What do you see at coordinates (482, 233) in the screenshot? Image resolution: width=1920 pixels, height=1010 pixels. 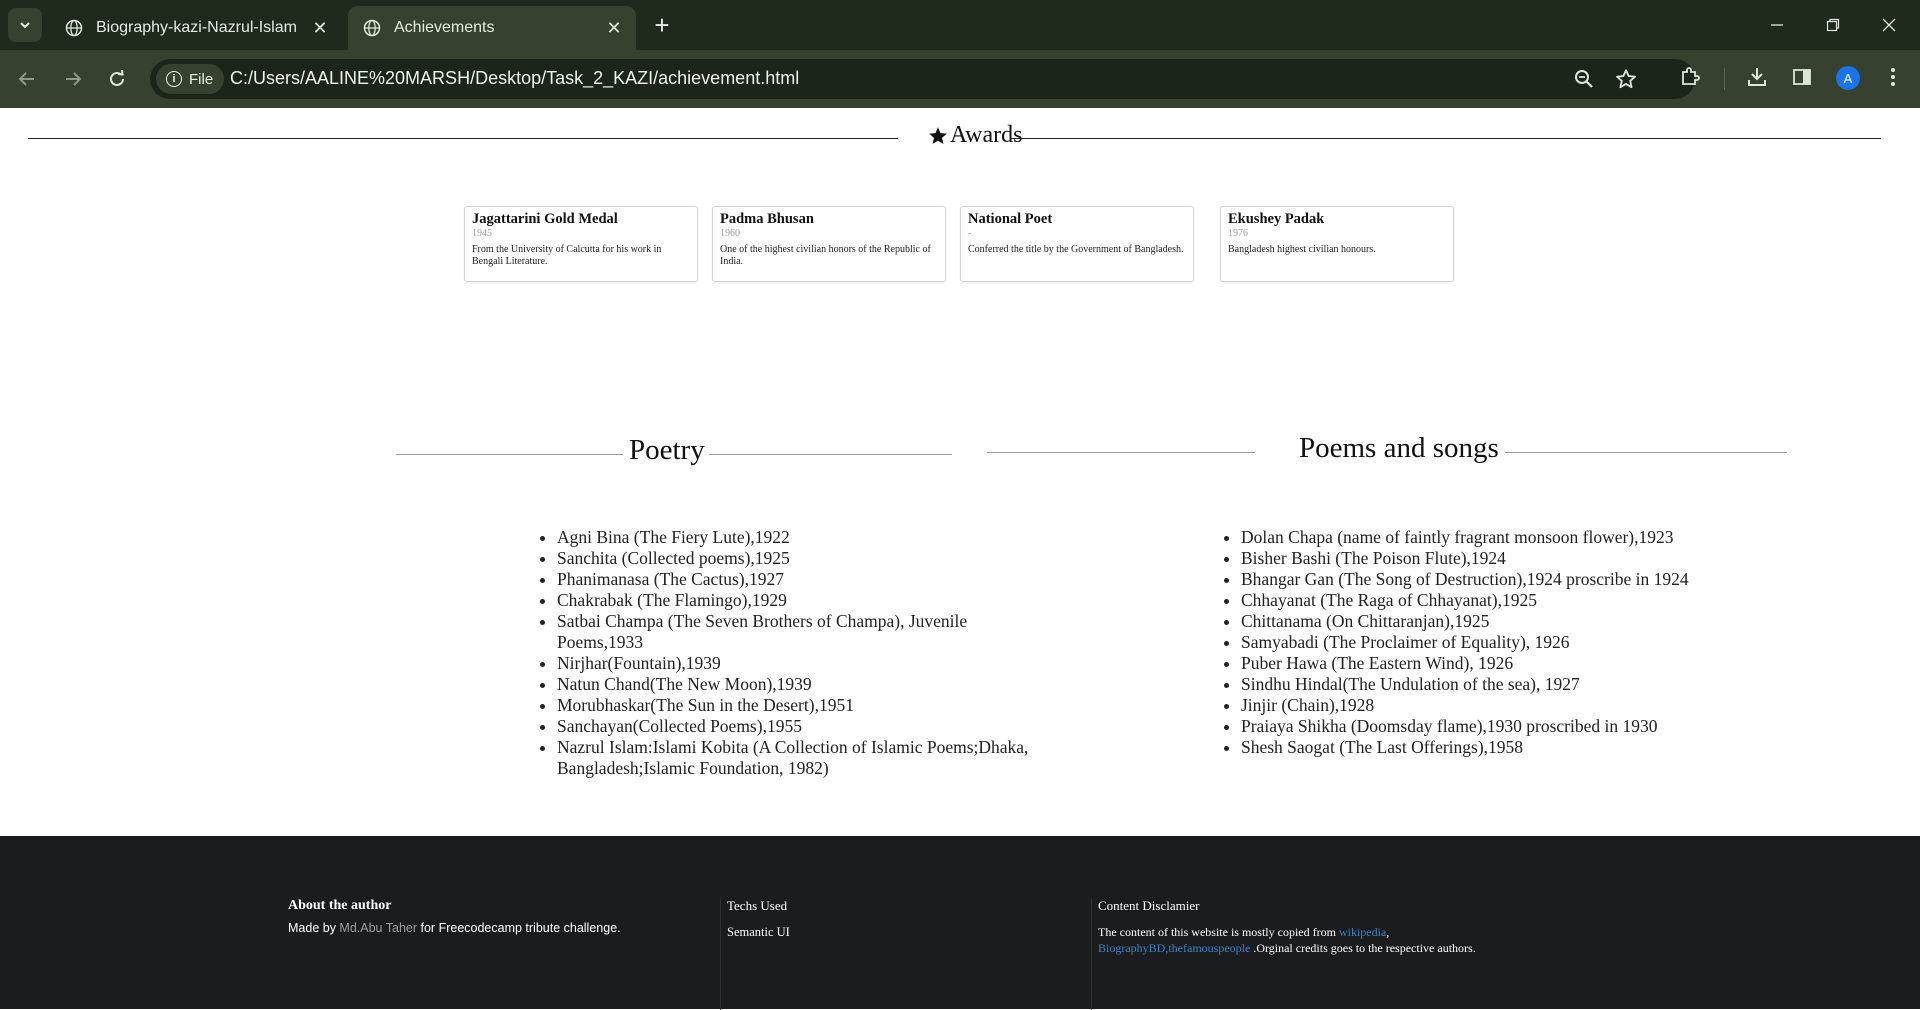 I see `award-year: 1945` at bounding box center [482, 233].